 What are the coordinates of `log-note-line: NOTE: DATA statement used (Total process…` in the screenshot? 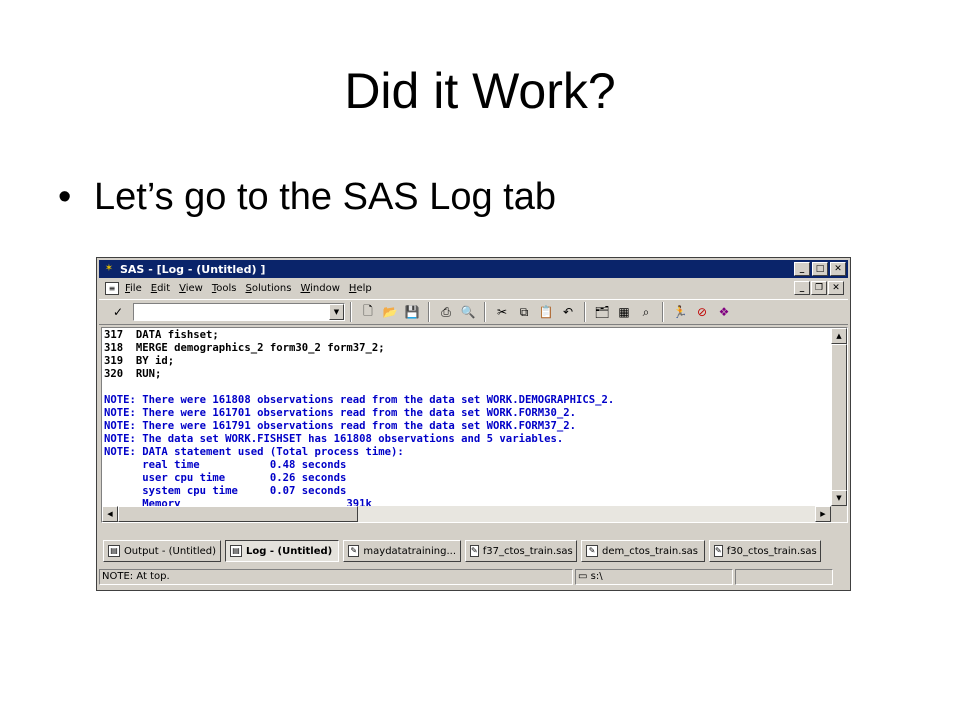 It's located at (254, 452).